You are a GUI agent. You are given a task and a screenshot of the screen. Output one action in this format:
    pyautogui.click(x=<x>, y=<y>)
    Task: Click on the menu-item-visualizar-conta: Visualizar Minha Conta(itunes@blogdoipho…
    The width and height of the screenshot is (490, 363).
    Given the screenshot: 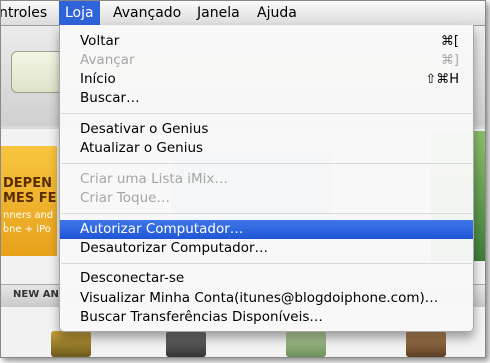 What is the action you would take?
    pyautogui.click(x=266, y=298)
    